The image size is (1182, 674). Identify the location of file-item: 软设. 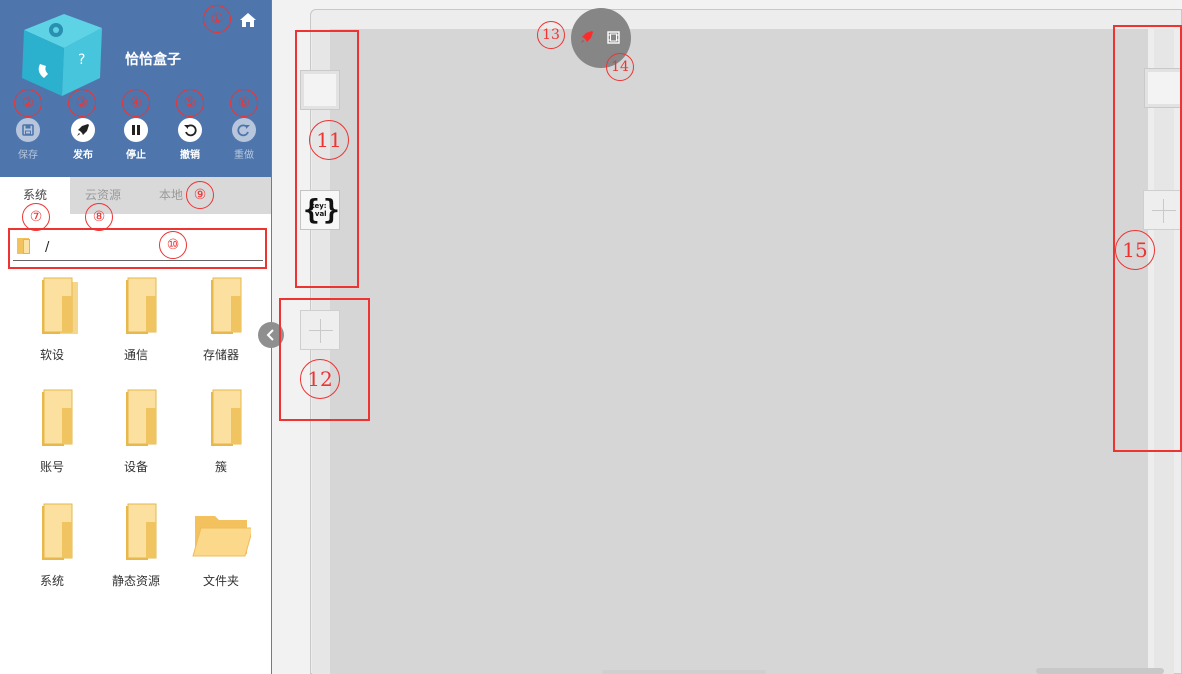
(52, 326).